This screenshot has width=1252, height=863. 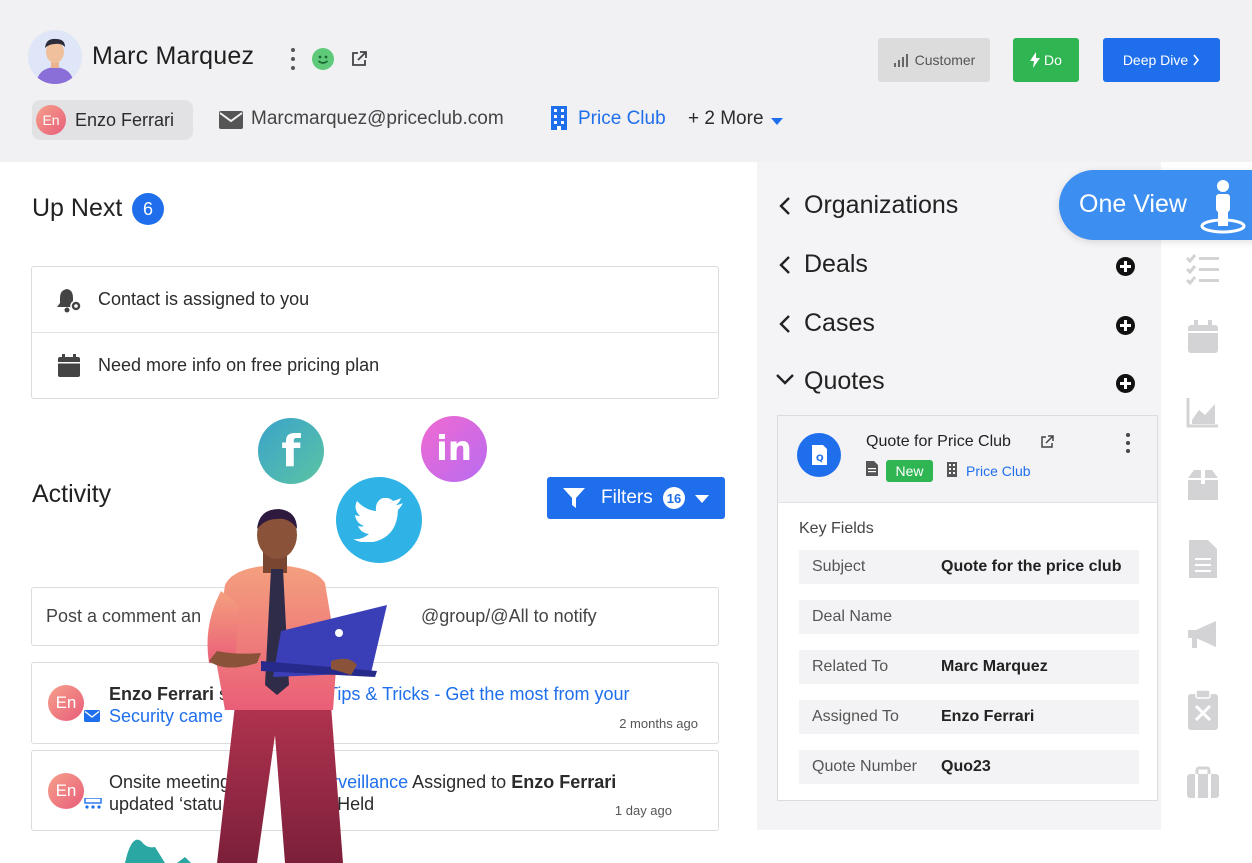 What do you see at coordinates (1053, 60) in the screenshot?
I see `do-button-label: Do` at bounding box center [1053, 60].